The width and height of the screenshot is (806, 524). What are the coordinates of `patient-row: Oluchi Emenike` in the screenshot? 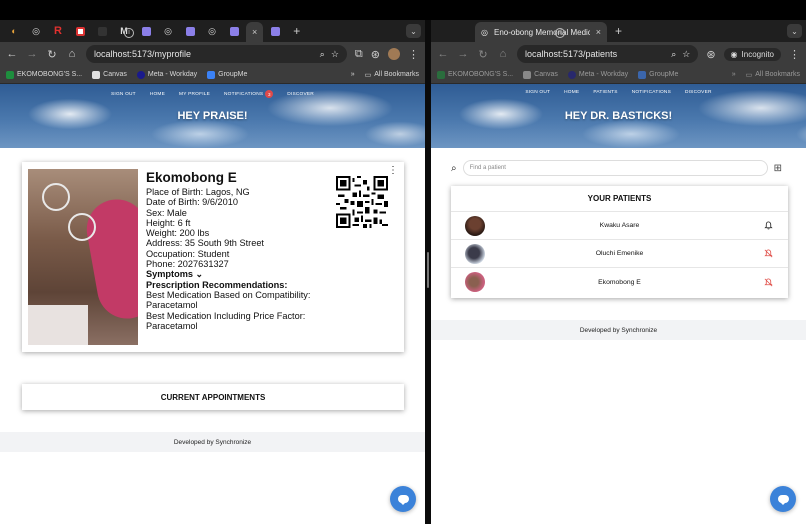 It's located at (619, 254).